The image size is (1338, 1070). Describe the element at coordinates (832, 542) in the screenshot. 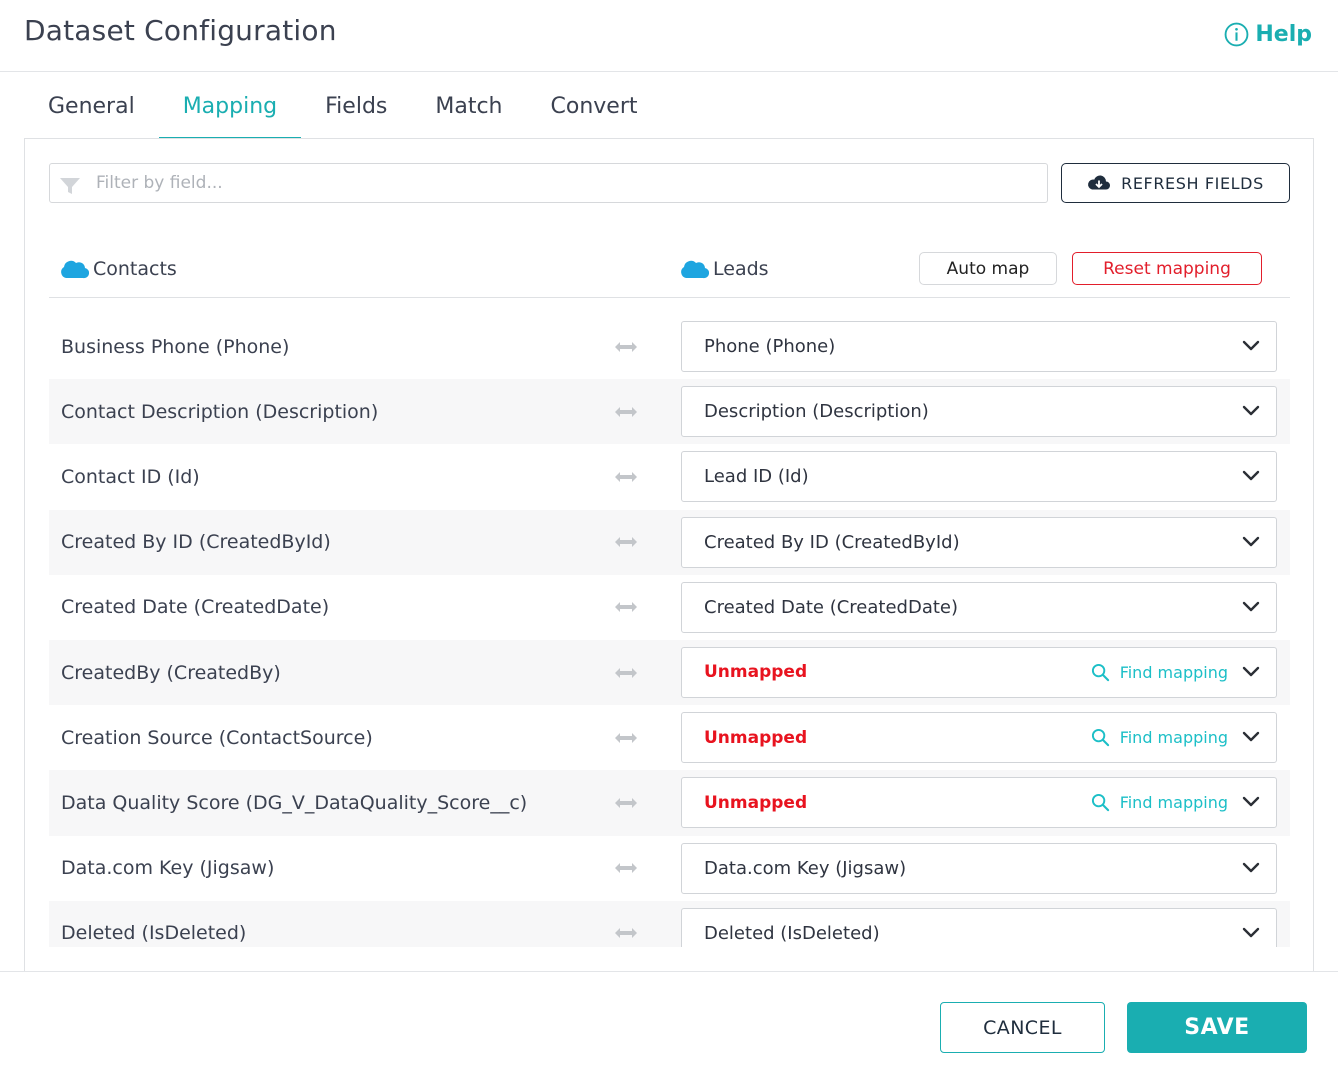

I see `target-field-value: Created By ID (CreatedById)` at that location.